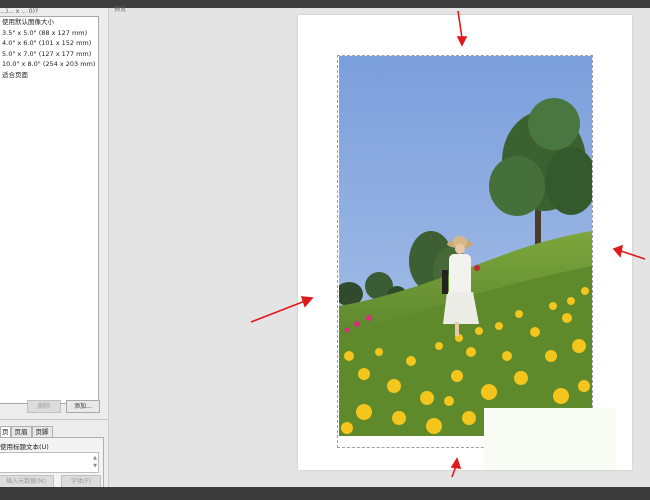 This screenshot has width=650, height=500. Describe the element at coordinates (42, 431) in the screenshot. I see `tab-footer: 页脚` at that location.